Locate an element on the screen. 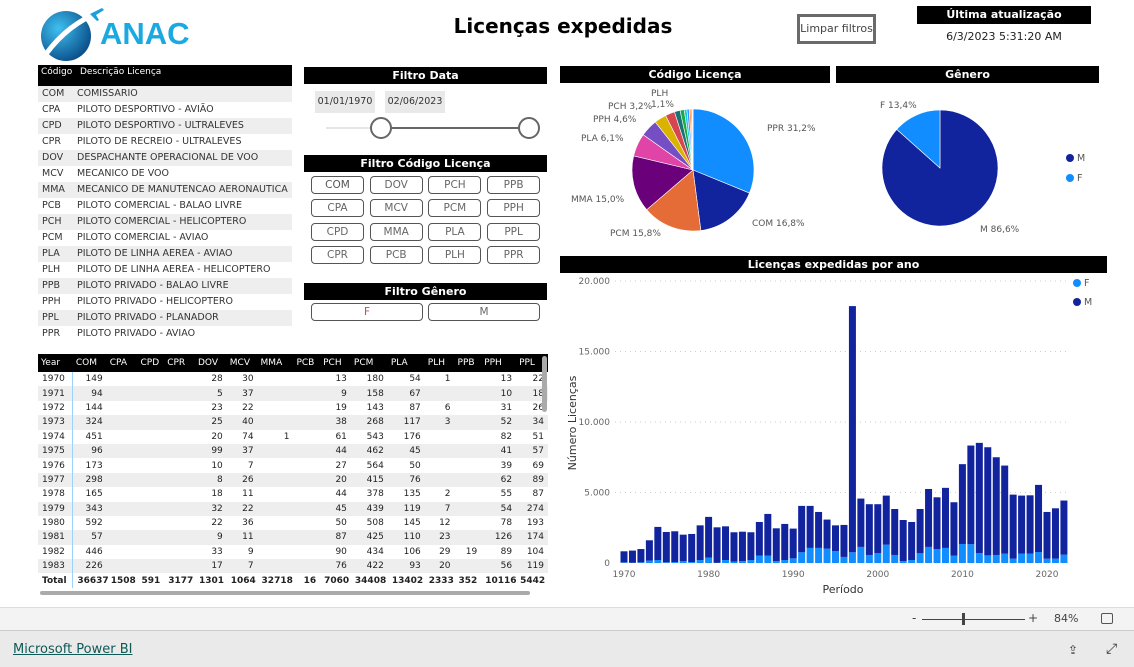 The height and width of the screenshot is (667, 1134). code-filter-mcv: MCV is located at coordinates (396, 208).